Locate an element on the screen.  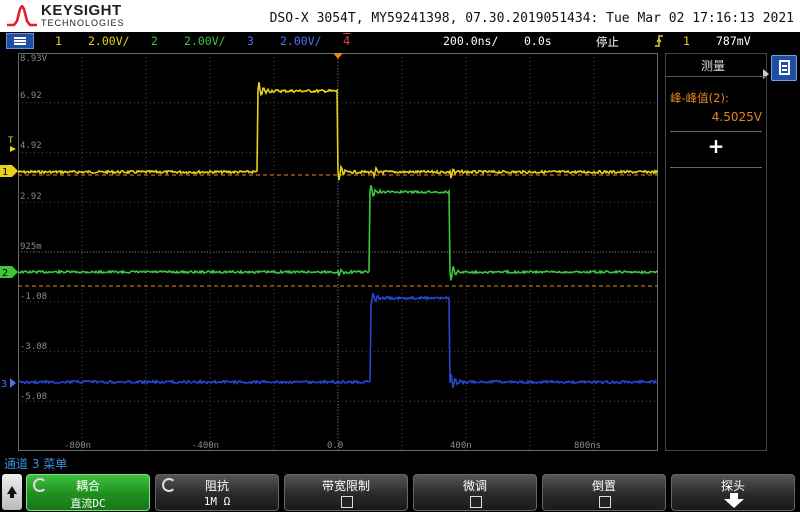
document-icon is located at coordinates (784, 67).